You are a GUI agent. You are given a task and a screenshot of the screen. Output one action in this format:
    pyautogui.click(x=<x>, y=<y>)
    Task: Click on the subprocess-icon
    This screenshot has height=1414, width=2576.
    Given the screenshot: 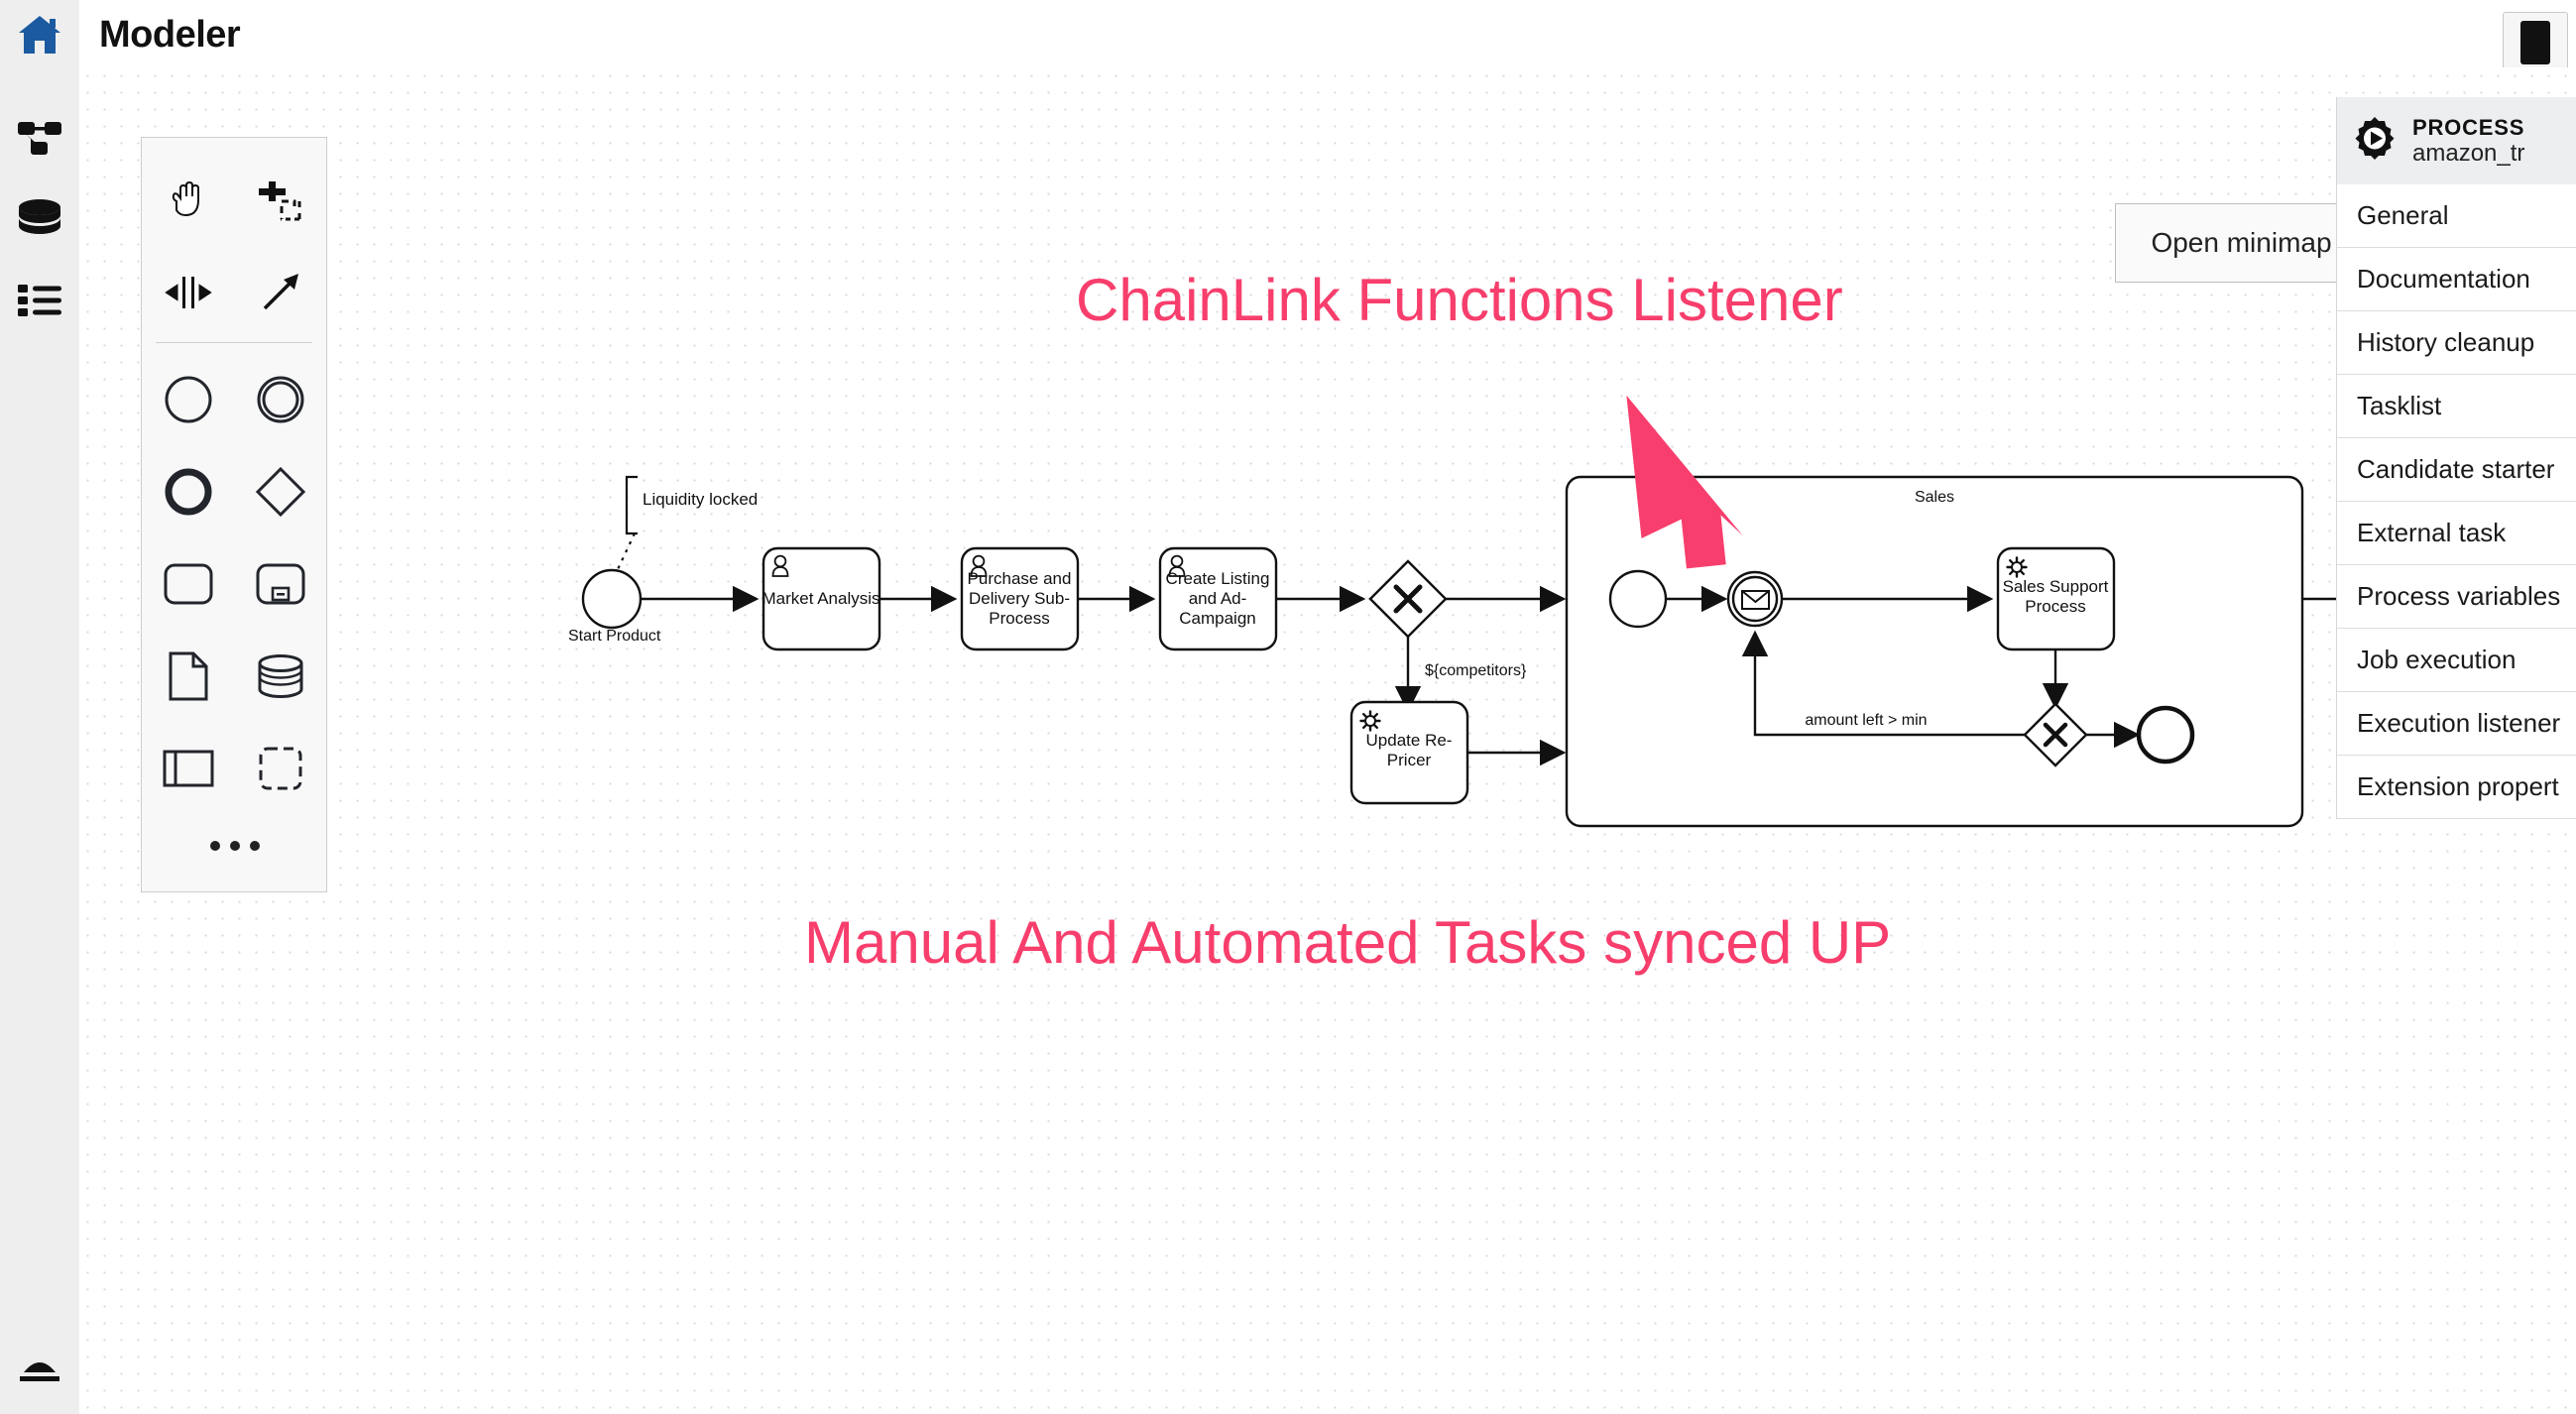 What is the action you would take?
    pyautogui.click(x=280, y=583)
    